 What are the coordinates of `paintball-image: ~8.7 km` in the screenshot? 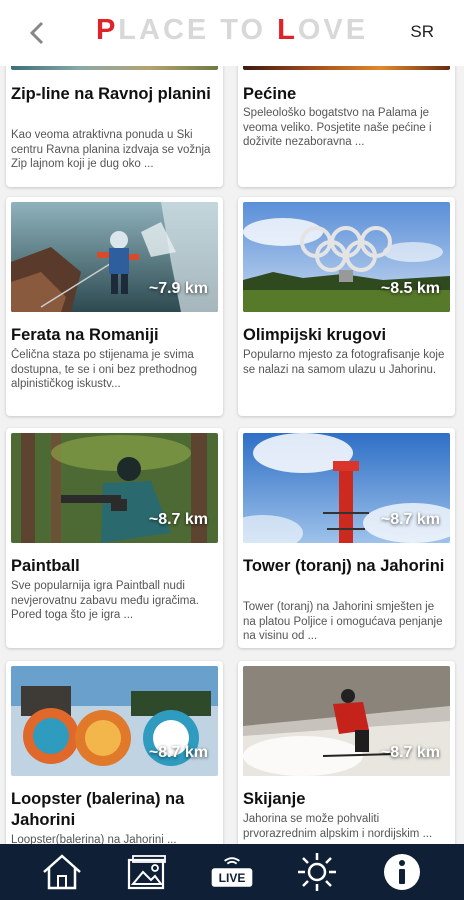 It's located at (114, 488).